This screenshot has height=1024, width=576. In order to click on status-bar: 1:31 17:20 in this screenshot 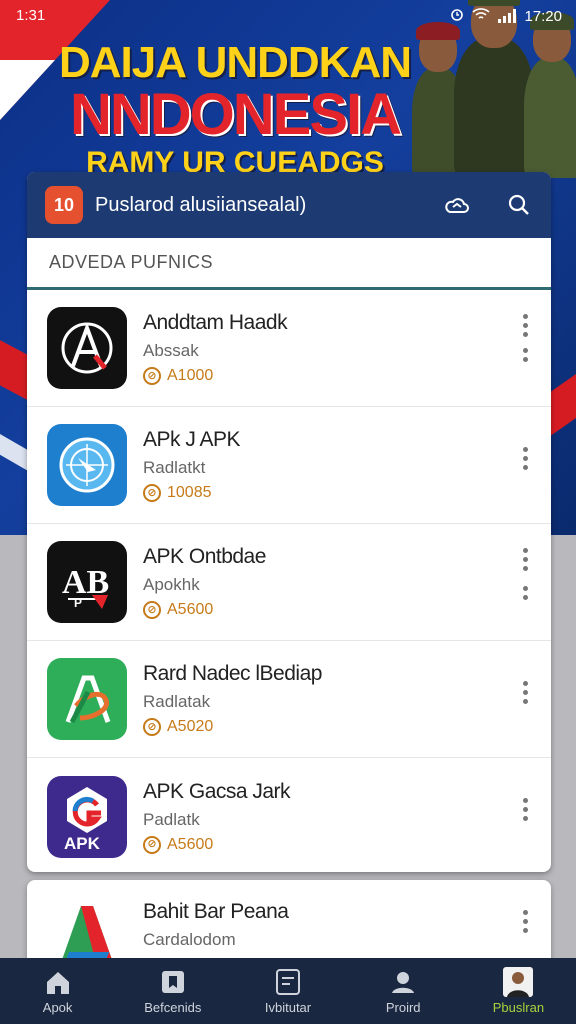, I will do `click(288, 16)`.